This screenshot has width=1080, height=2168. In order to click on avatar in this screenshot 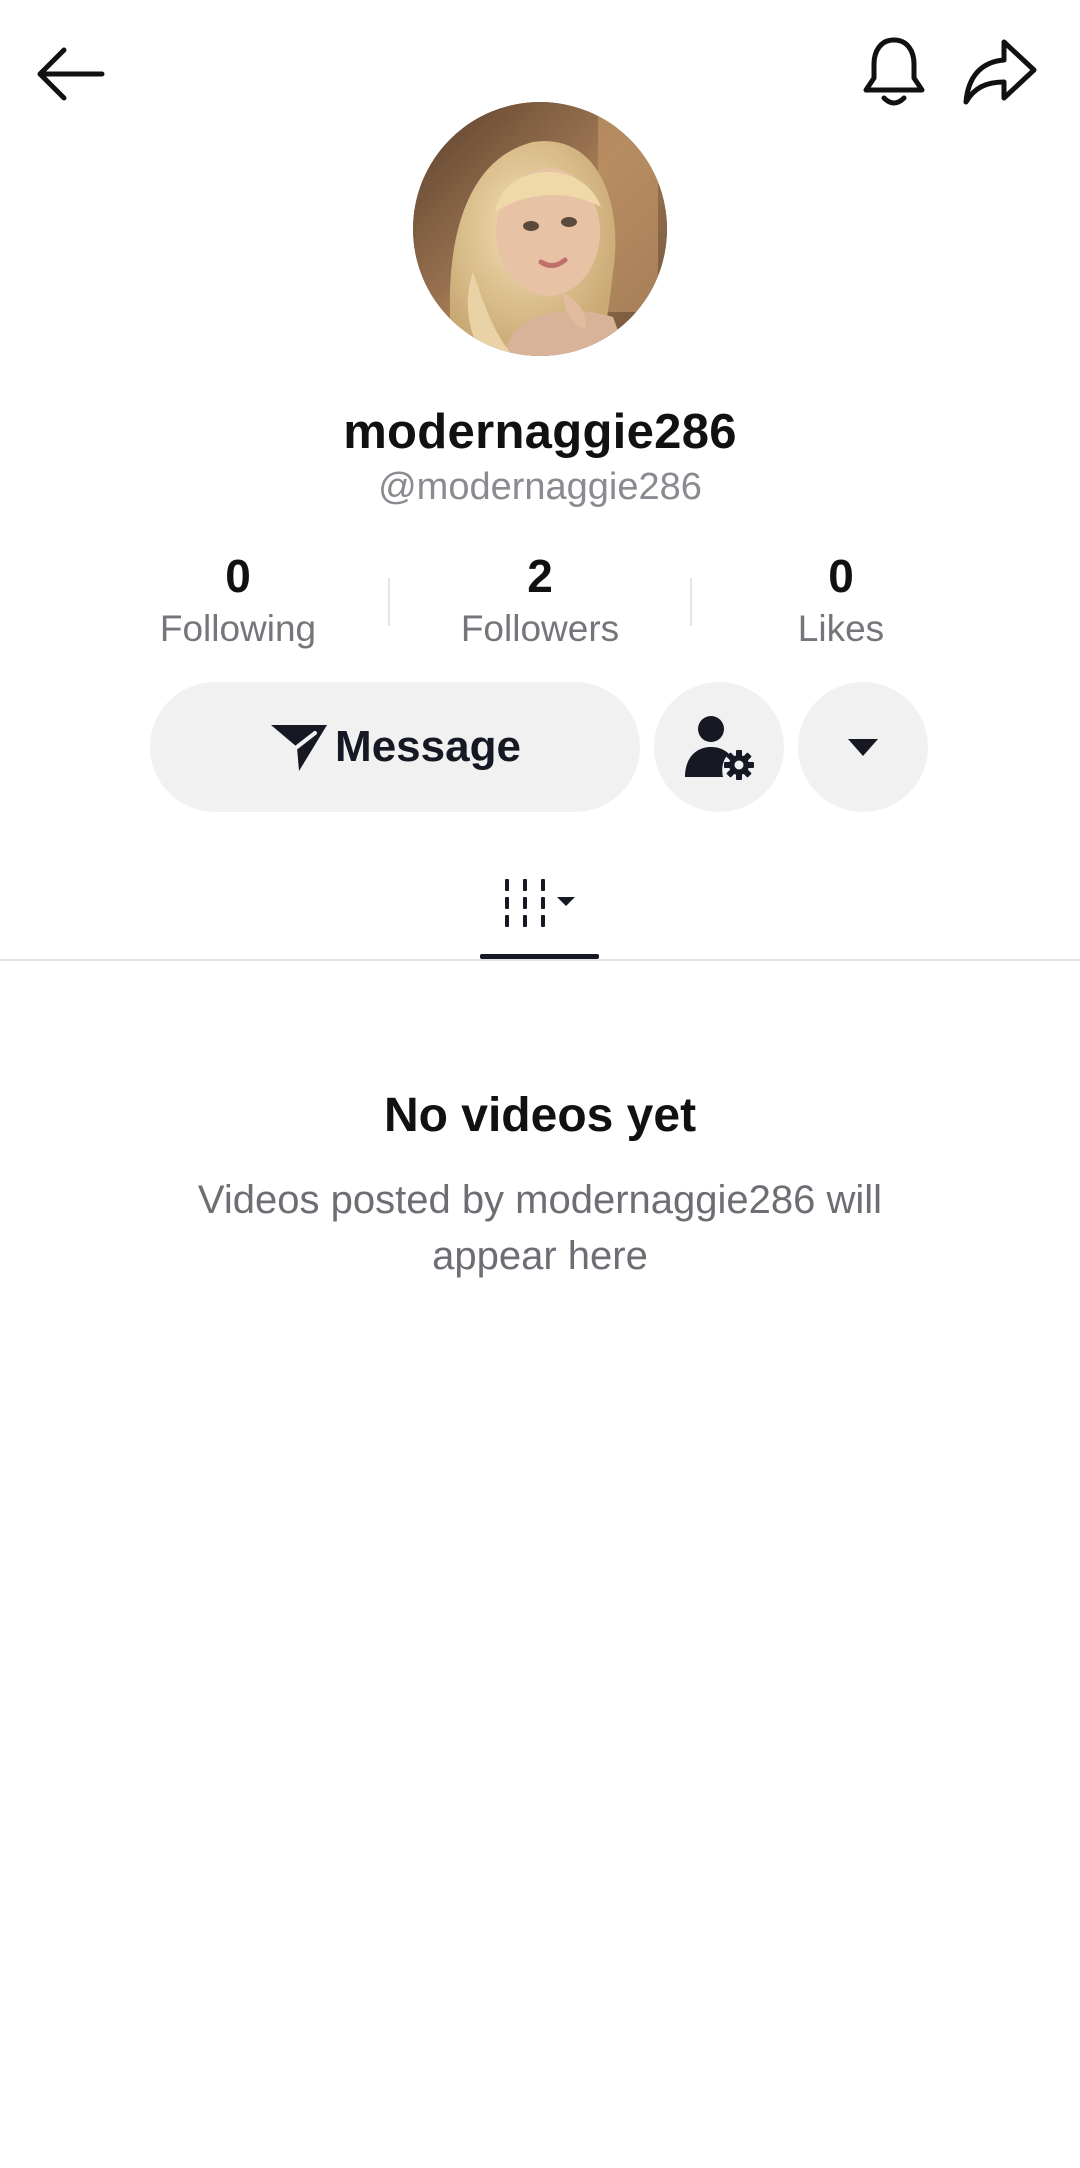, I will do `click(540, 229)`.